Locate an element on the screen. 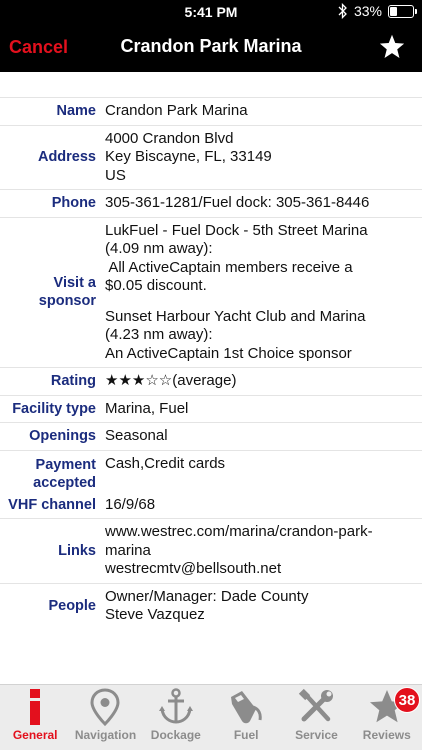 Image resolution: width=422 pixels, height=750 pixels. phone-value: 305-361-1281/Fuel dock: 305-361-8446 is located at coordinates (261, 203).